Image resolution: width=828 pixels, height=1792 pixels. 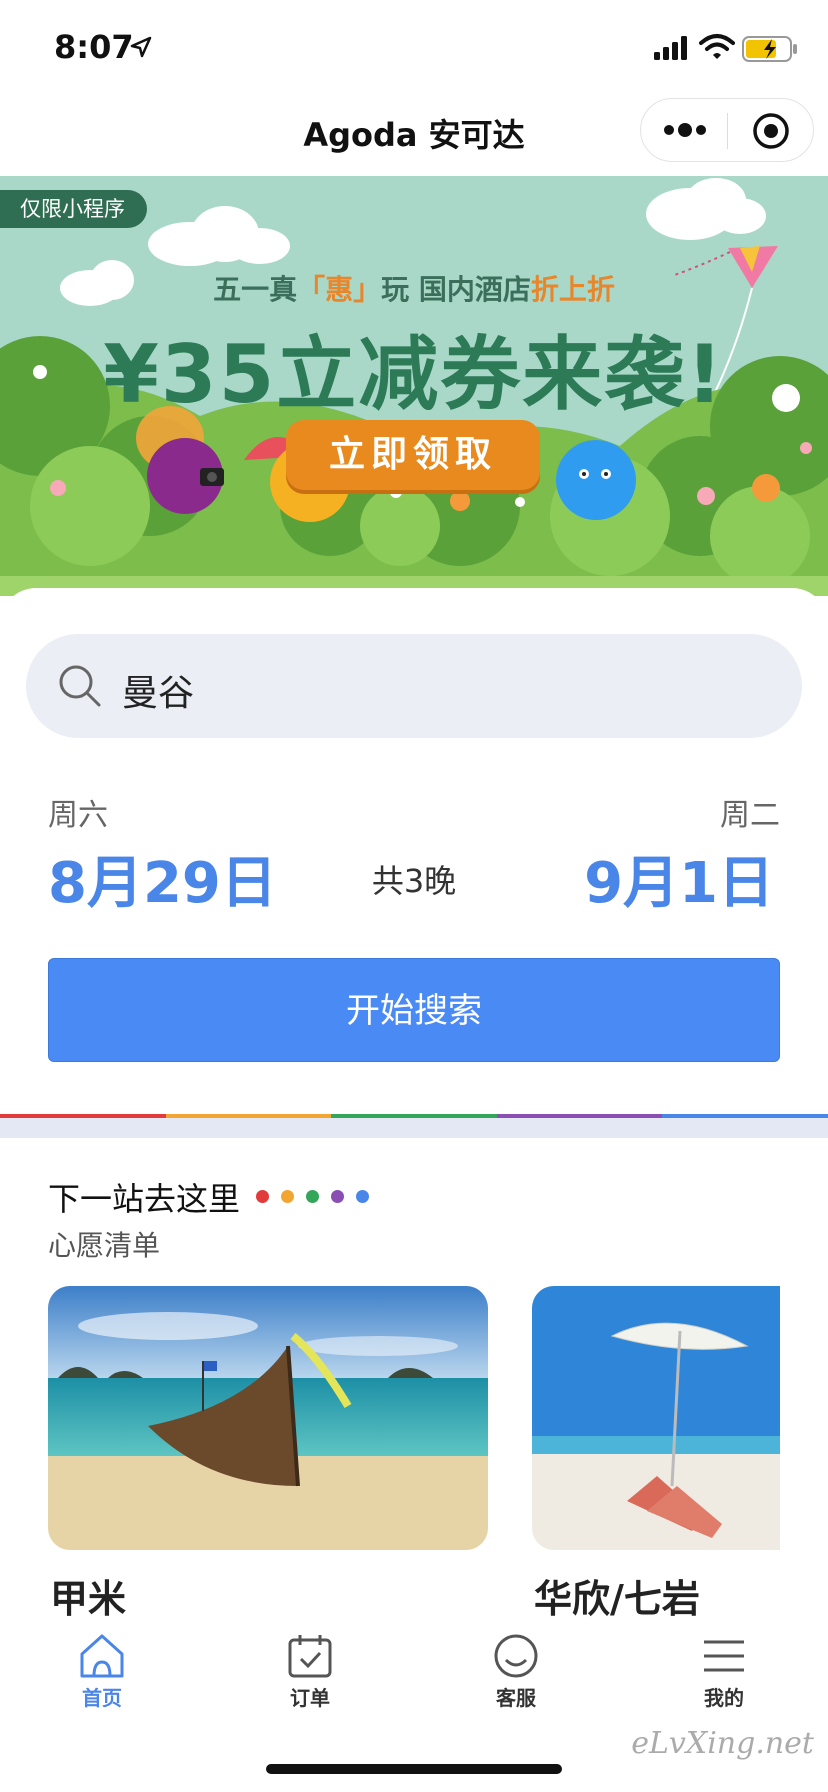 What do you see at coordinates (141, 47) in the screenshot?
I see `location-arrow-icon` at bounding box center [141, 47].